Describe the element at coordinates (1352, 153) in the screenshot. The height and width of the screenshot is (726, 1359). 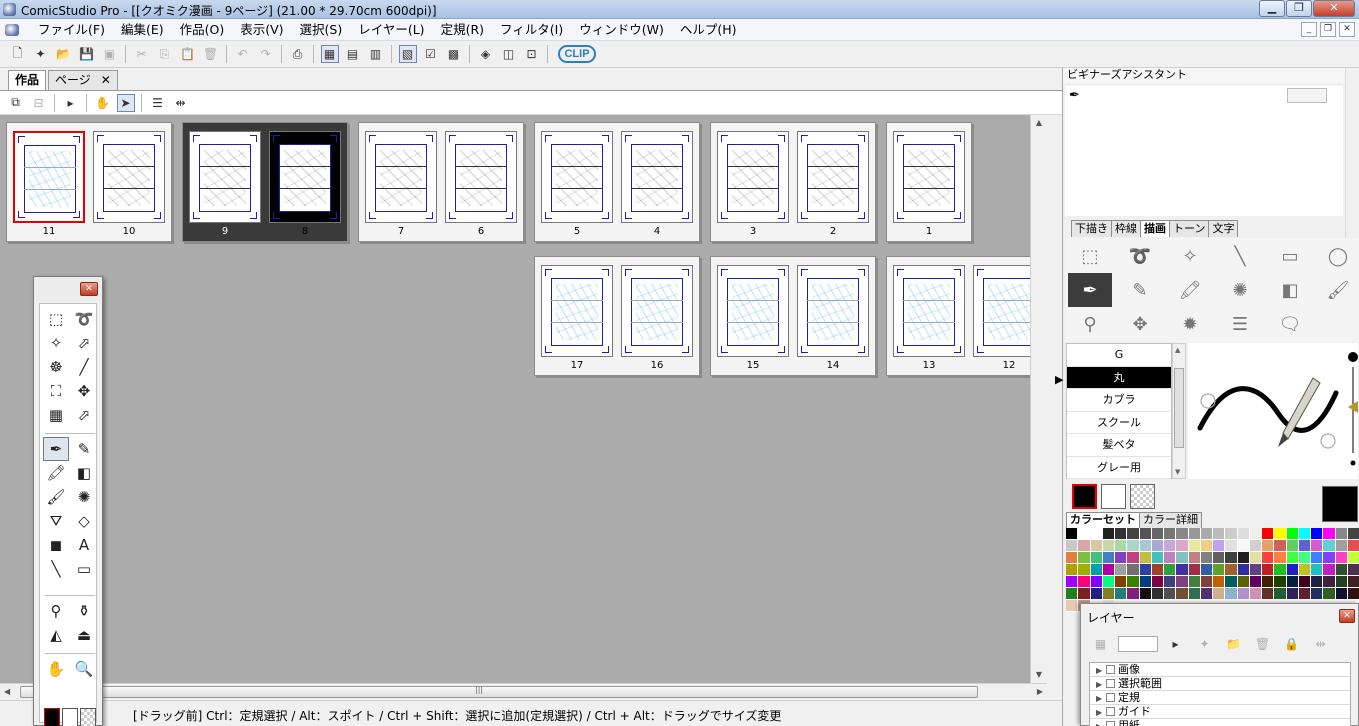
I see `dock-scrollbar` at that location.